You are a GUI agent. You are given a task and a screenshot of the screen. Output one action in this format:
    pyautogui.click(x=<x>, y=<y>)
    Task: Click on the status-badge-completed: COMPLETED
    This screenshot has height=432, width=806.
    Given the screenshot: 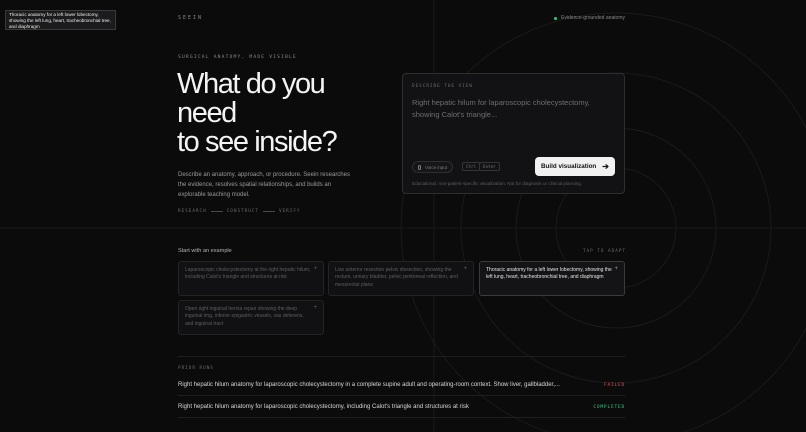 What is the action you would take?
    pyautogui.click(x=609, y=407)
    